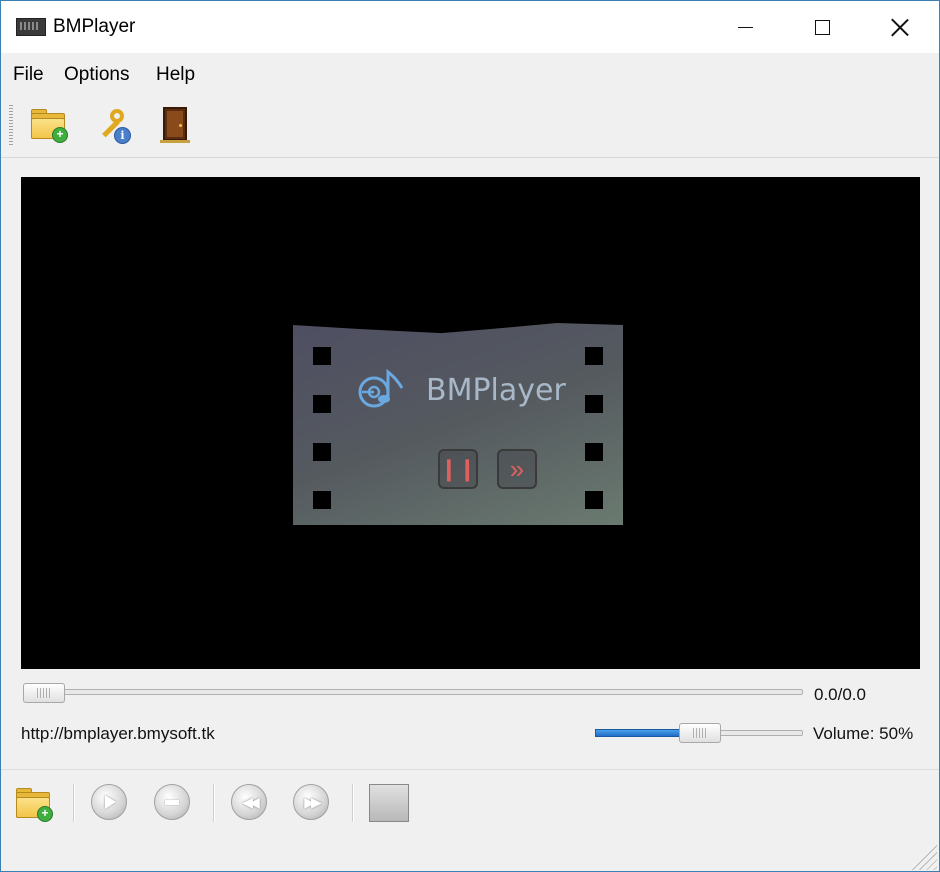 This screenshot has height=872, width=940. I want to click on pause-glyph: ❙❙, so click(458, 468).